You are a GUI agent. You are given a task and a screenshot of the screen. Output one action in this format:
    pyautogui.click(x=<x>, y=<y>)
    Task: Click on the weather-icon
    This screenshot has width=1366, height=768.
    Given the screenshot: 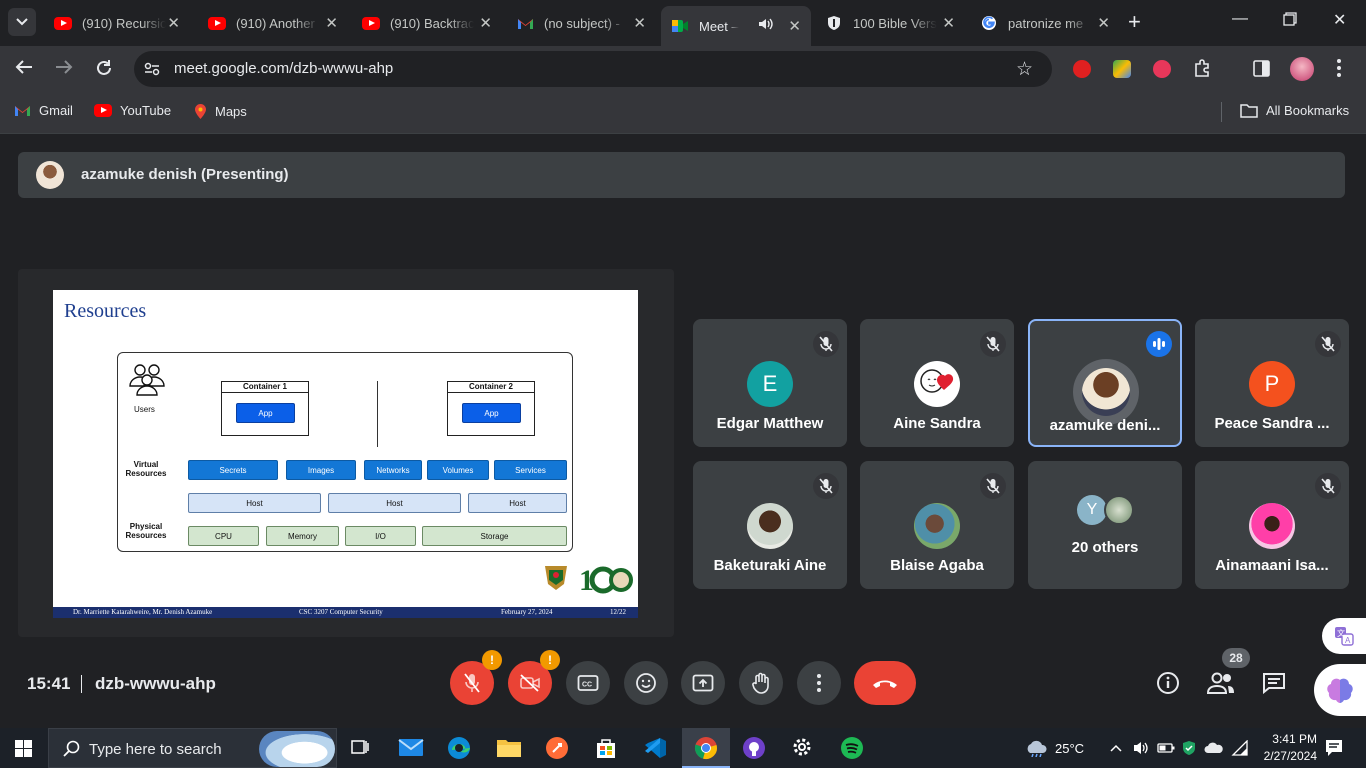 What is the action you would take?
    pyautogui.click(x=1037, y=748)
    